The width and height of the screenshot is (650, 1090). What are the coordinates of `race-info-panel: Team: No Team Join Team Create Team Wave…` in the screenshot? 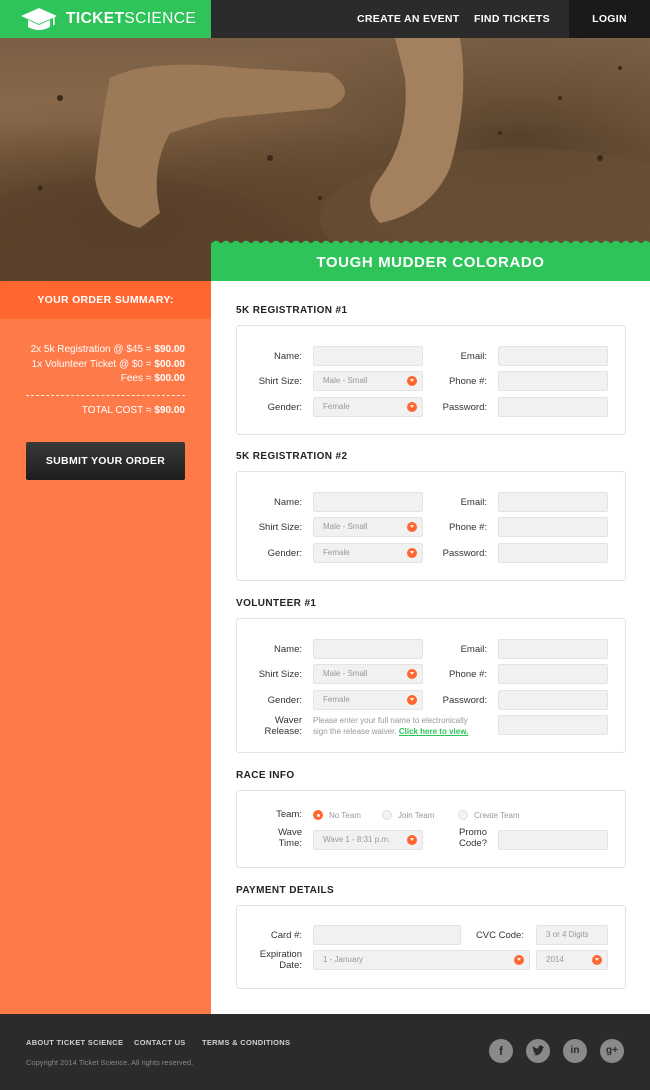 It's located at (431, 829).